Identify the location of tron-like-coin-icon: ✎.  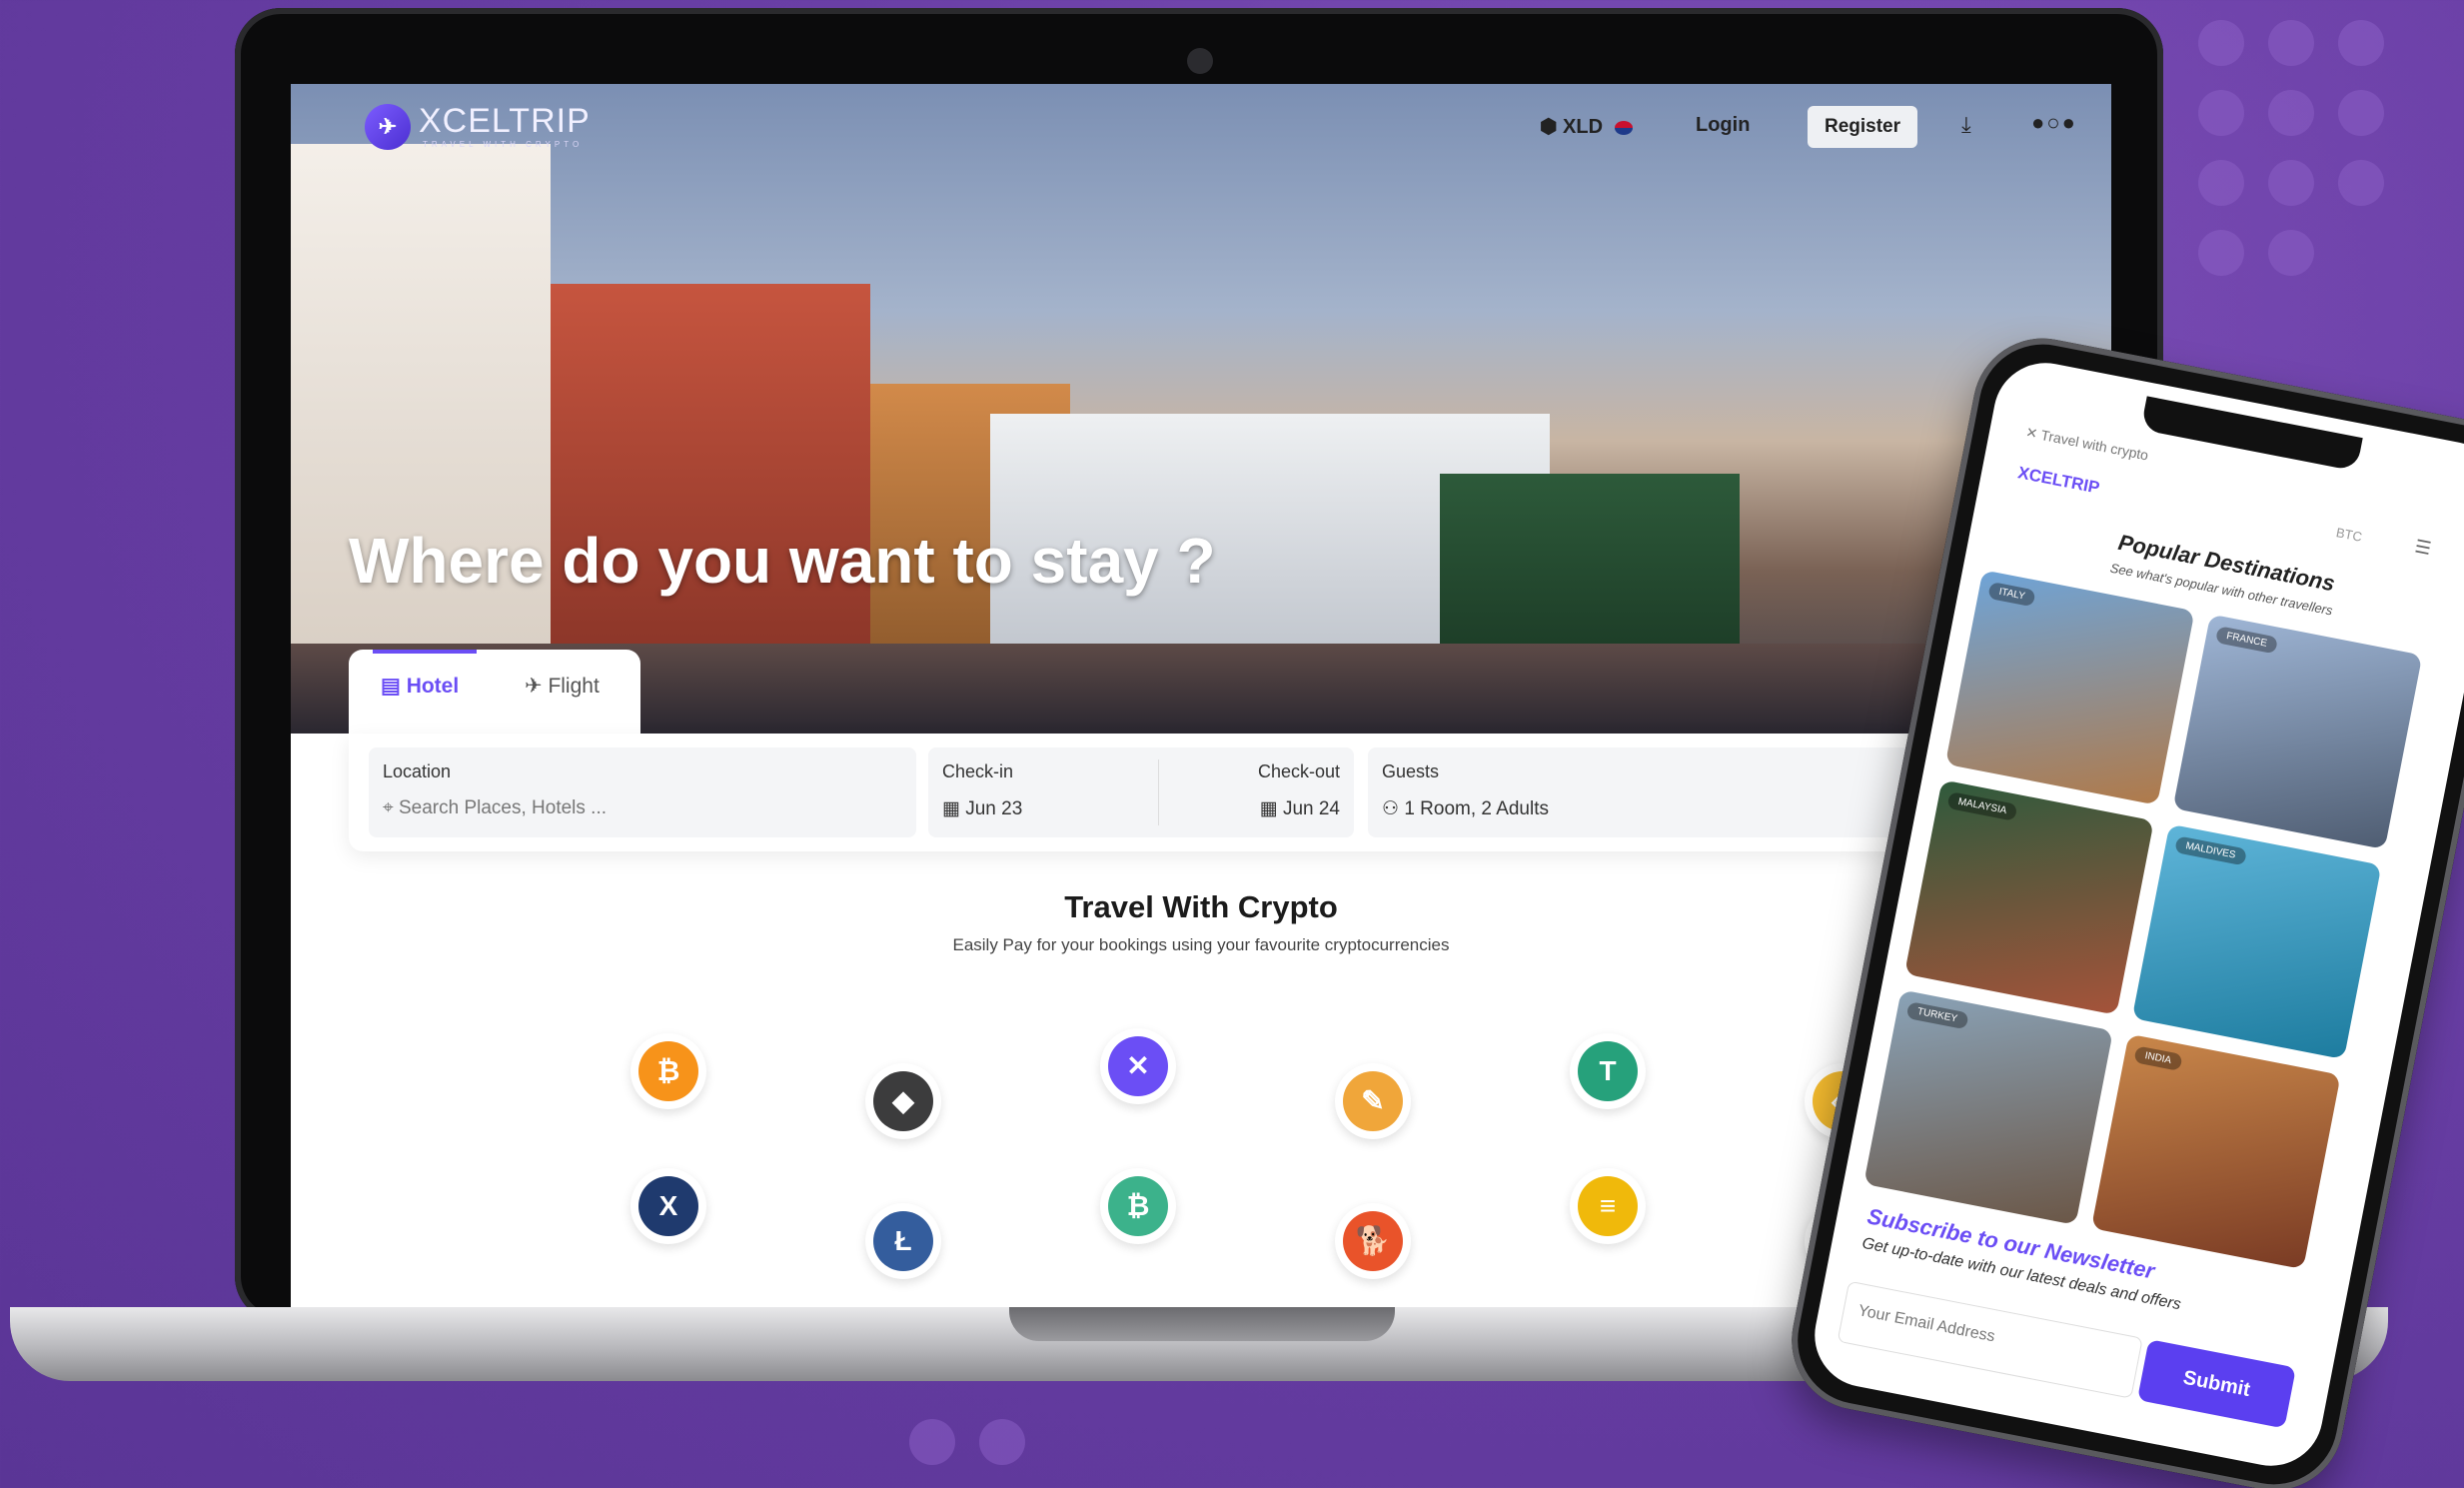
(1373, 1101).